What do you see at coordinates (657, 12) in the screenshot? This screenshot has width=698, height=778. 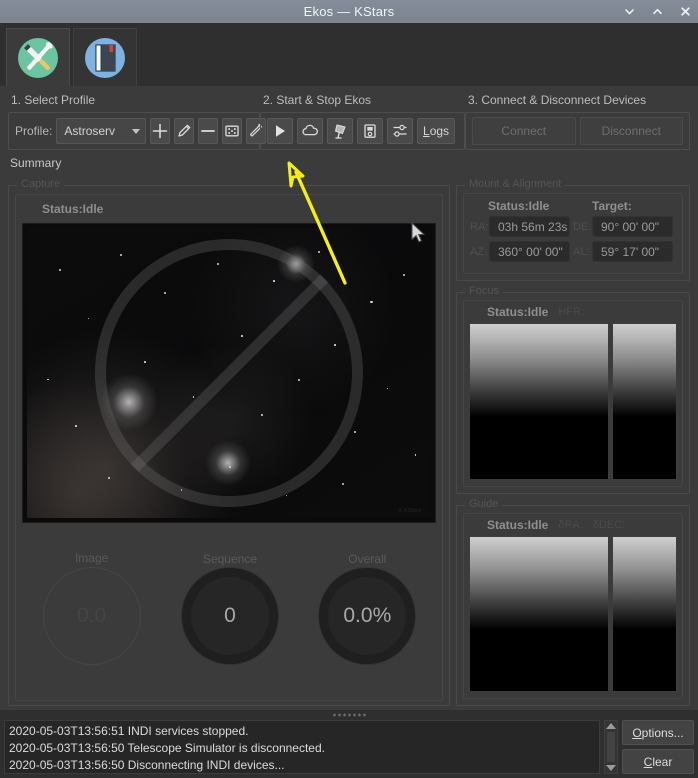 I see `maximize-icon` at bounding box center [657, 12].